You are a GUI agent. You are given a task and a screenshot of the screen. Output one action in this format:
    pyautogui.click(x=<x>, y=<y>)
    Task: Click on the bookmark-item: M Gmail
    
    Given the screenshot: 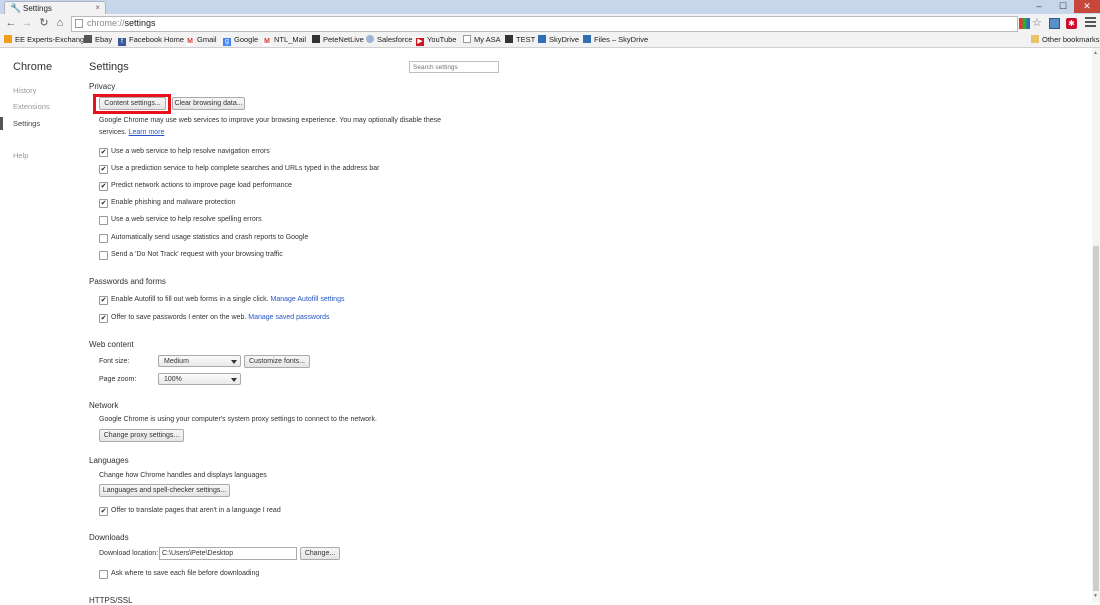 What is the action you would take?
    pyautogui.click(x=201, y=40)
    